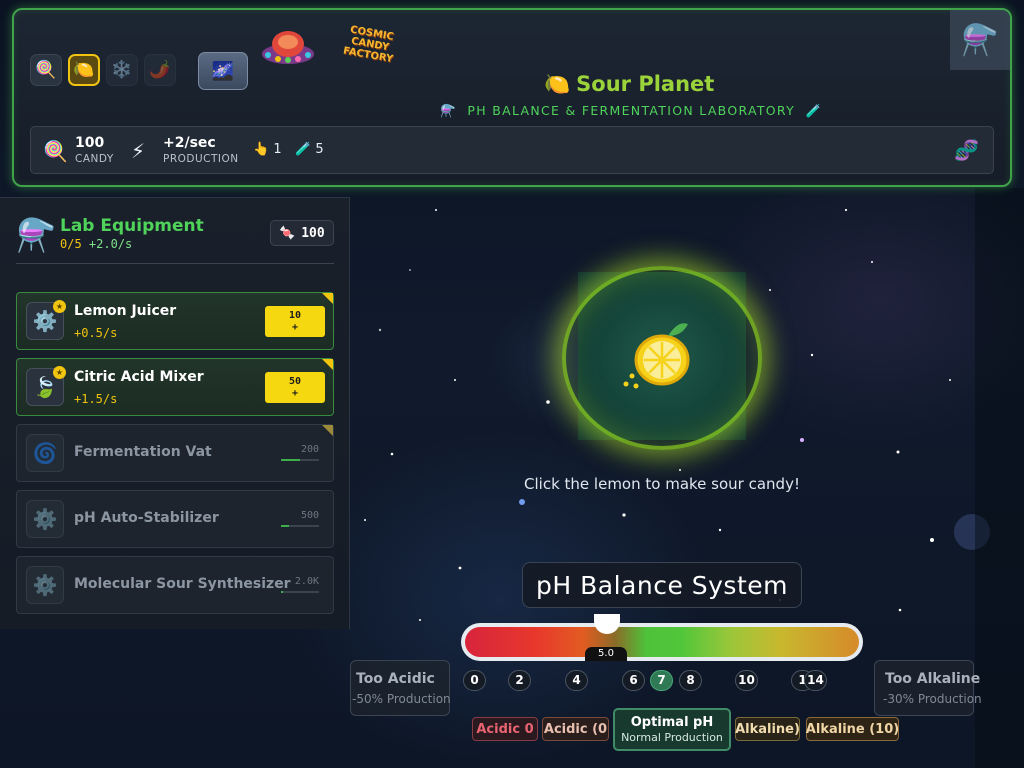 This screenshot has width=1024, height=768. I want to click on too-acidic-label: Too Acidic -50% Production, so click(400, 688).